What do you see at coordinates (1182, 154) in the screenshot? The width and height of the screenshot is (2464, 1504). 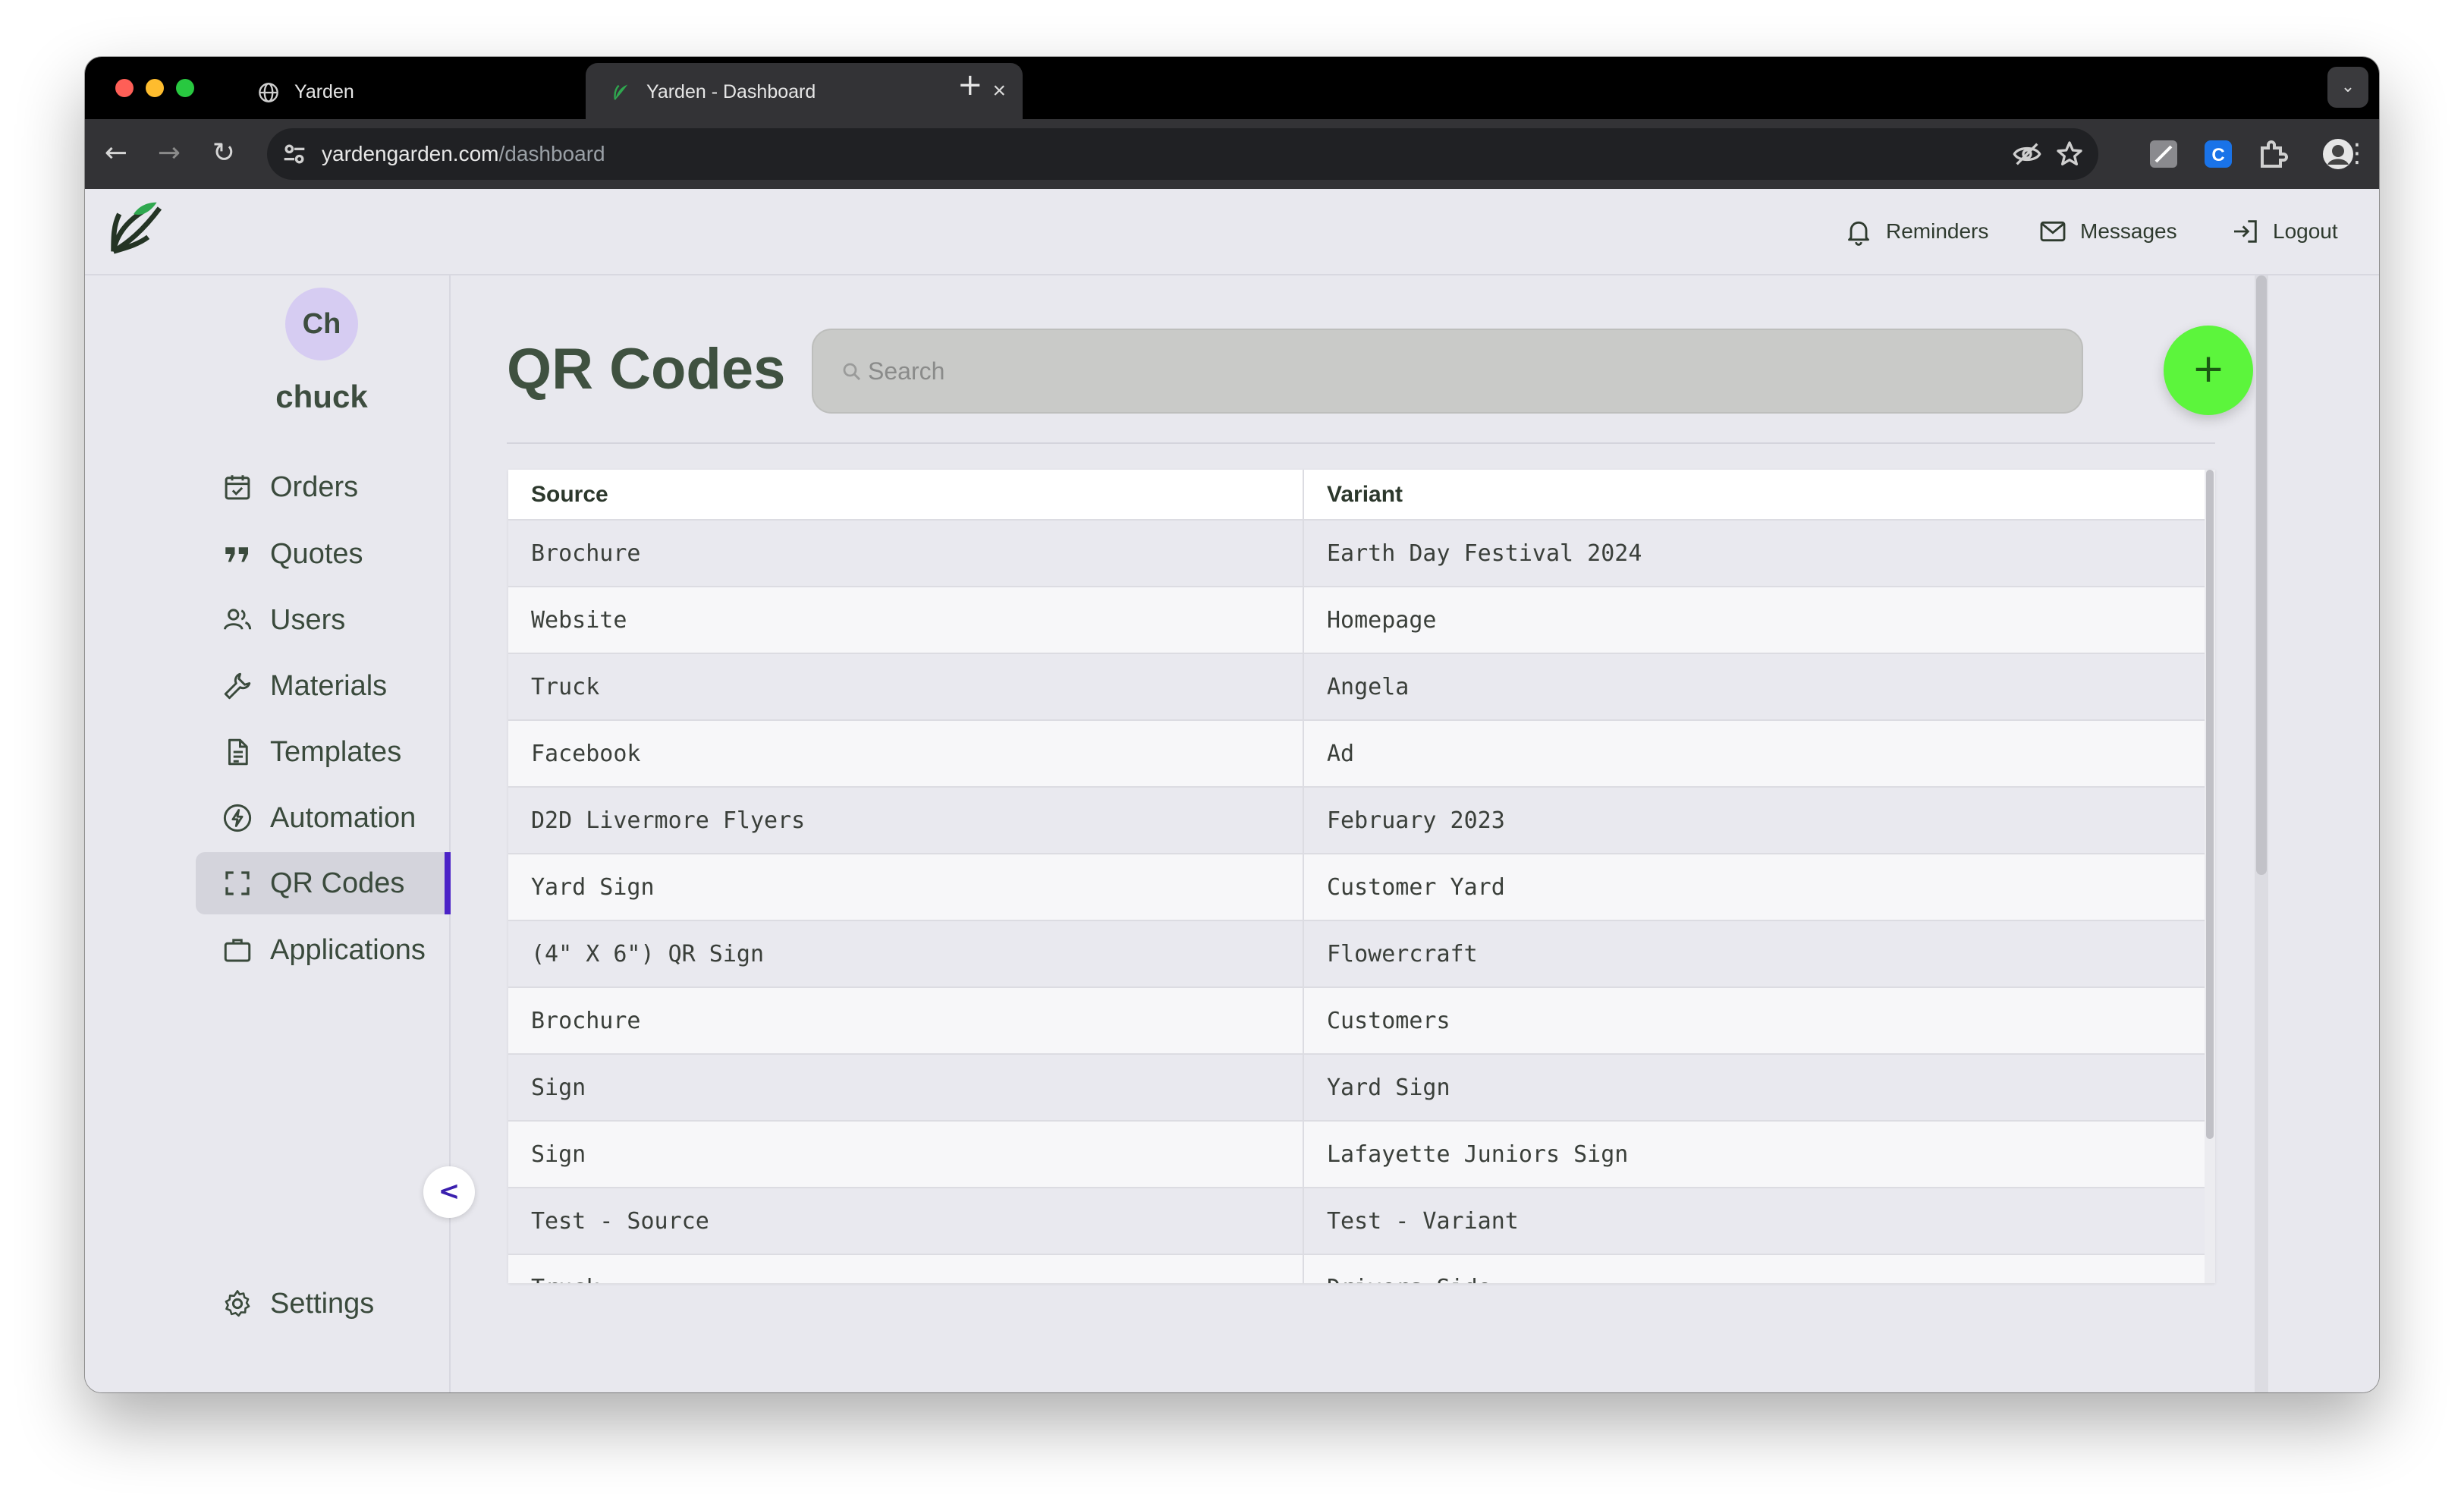 I see `address-bar: yardengarden.com/dashboard` at bounding box center [1182, 154].